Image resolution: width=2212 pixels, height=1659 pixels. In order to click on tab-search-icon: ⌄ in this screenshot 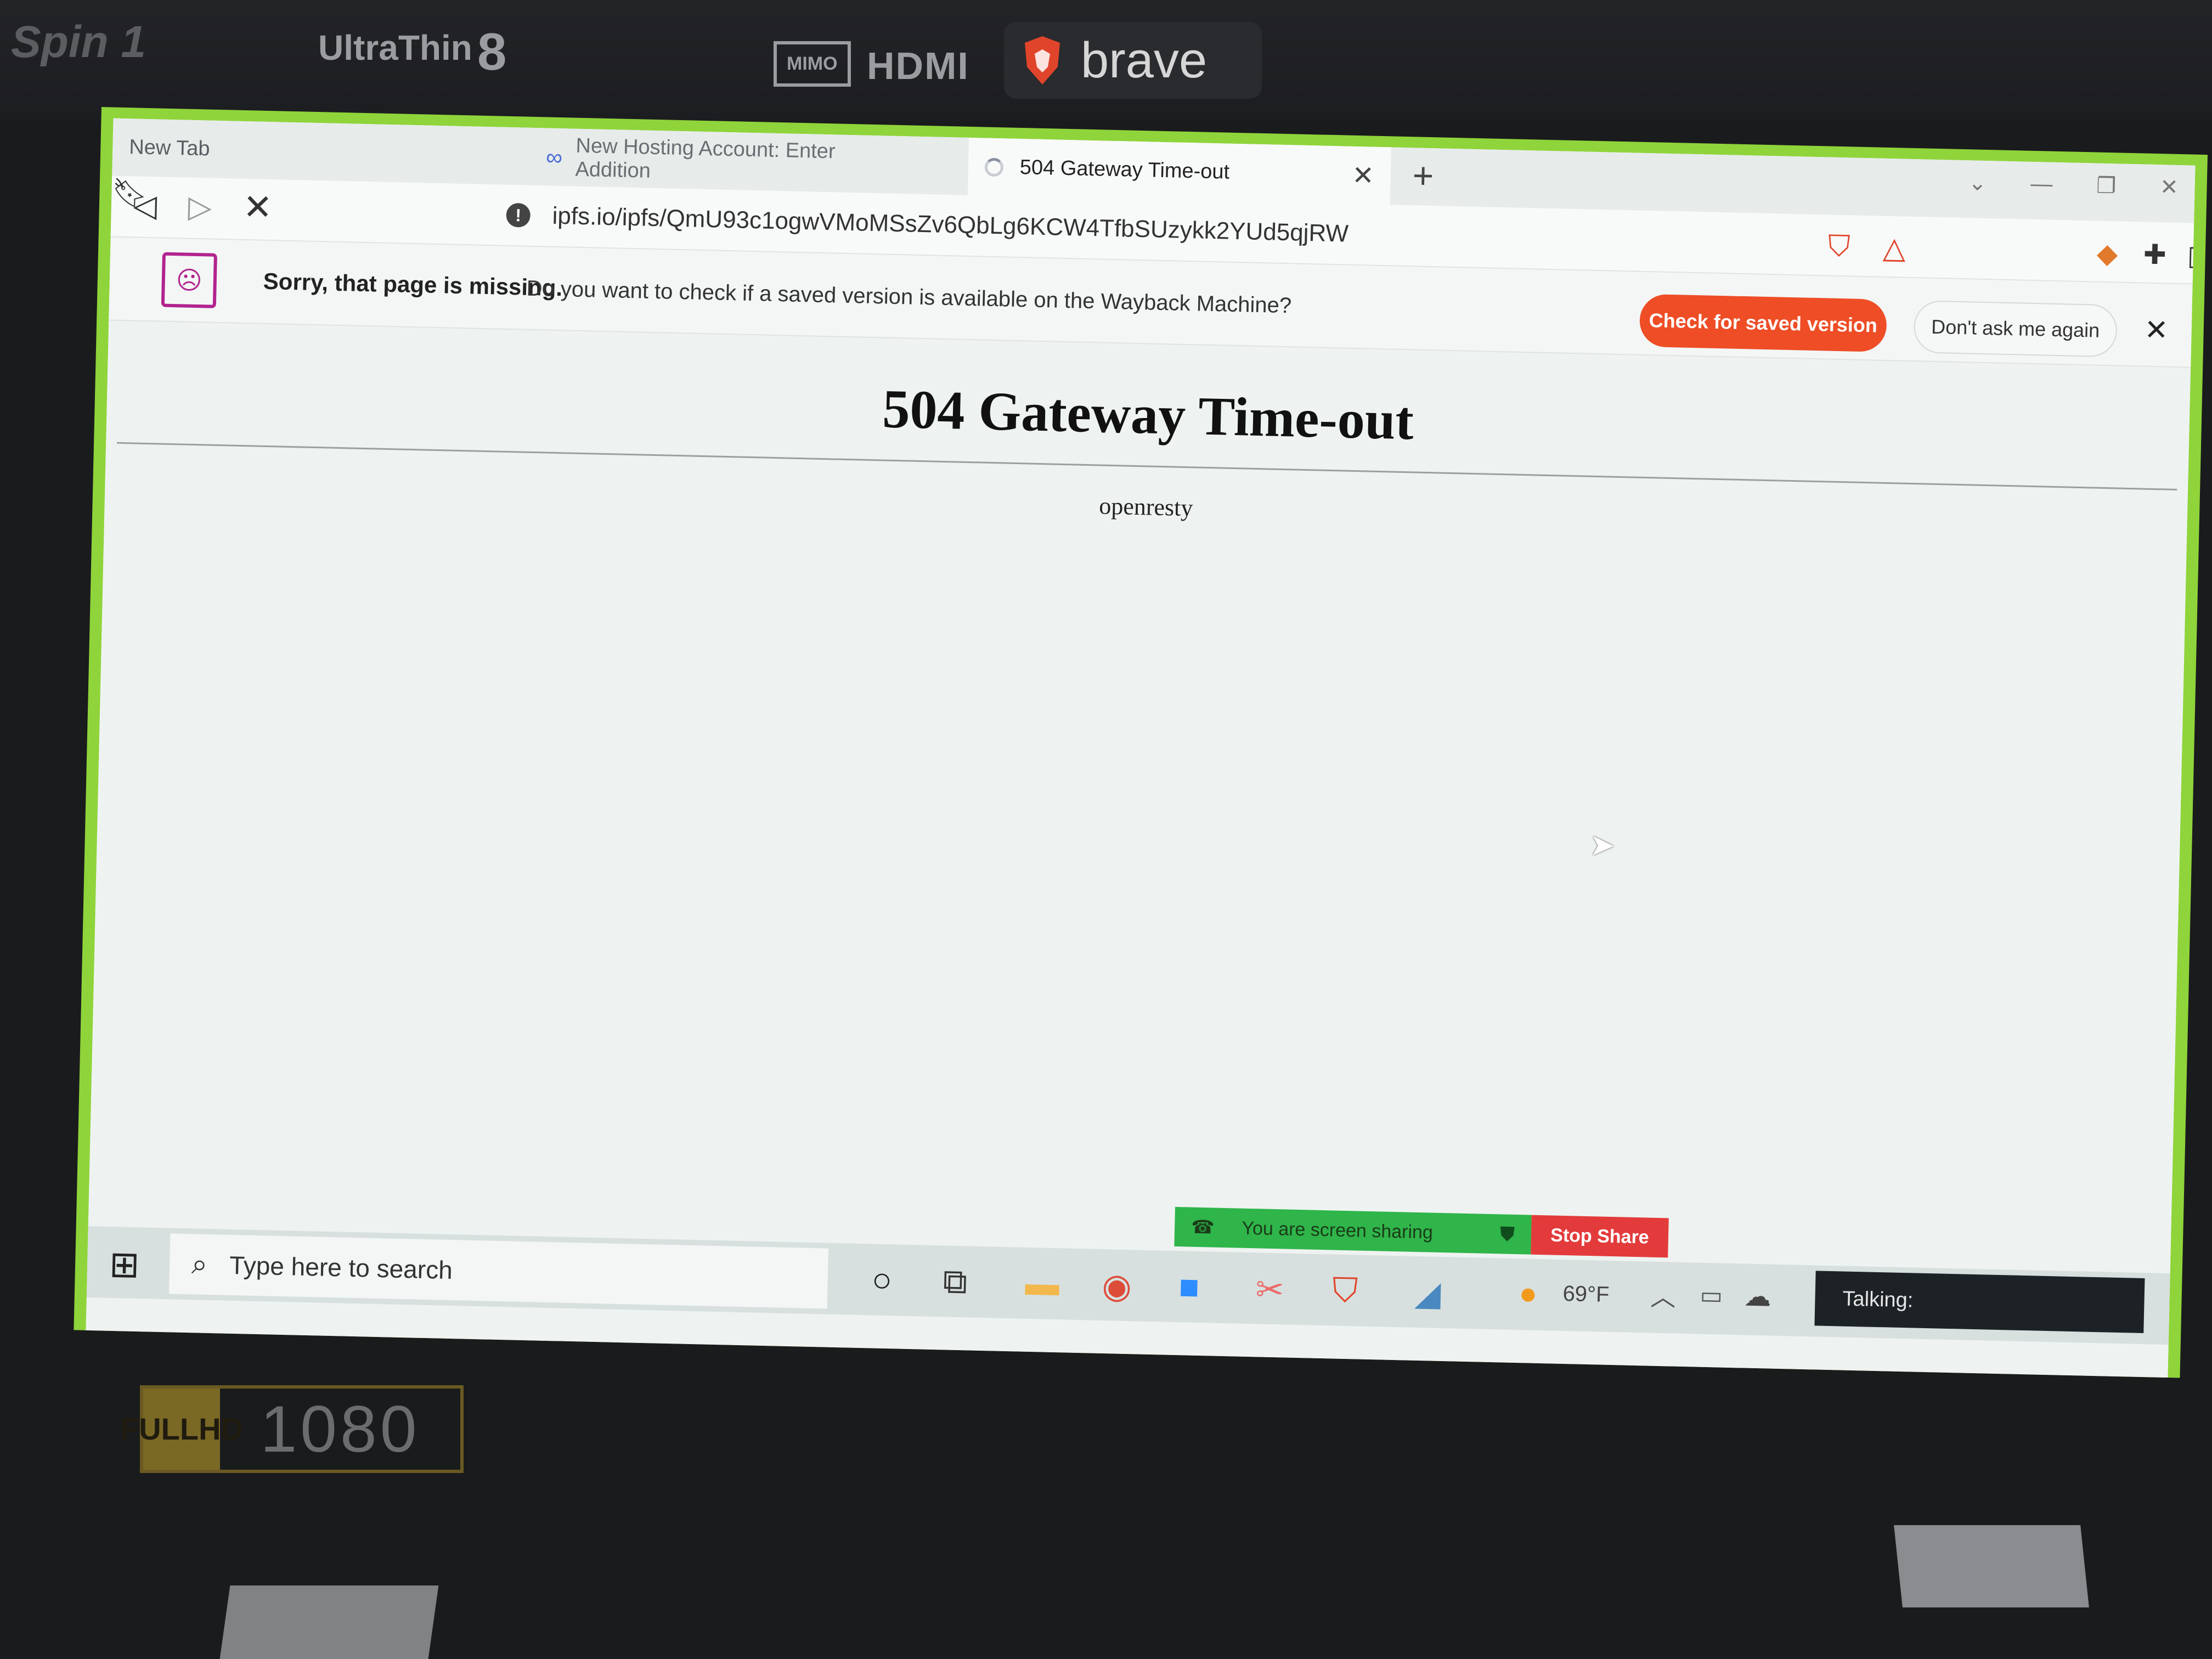, I will do `click(1978, 183)`.